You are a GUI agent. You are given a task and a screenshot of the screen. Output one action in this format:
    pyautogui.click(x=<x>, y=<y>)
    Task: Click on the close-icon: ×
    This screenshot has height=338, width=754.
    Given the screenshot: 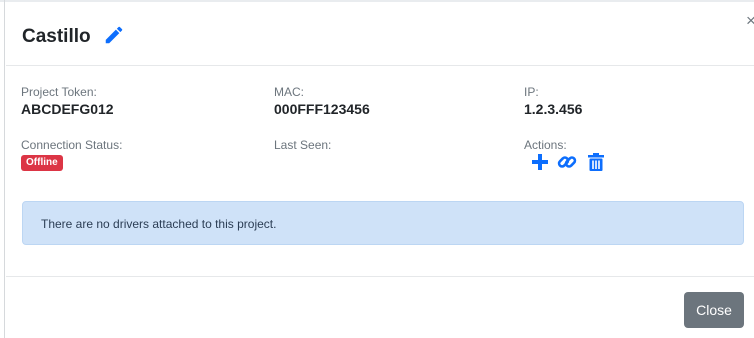 What is the action you would take?
    pyautogui.click(x=748, y=20)
    